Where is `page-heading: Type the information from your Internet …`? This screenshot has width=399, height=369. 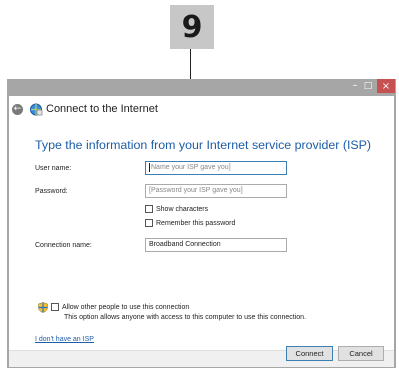 page-heading: Type the information from your Internet … is located at coordinates (203, 145).